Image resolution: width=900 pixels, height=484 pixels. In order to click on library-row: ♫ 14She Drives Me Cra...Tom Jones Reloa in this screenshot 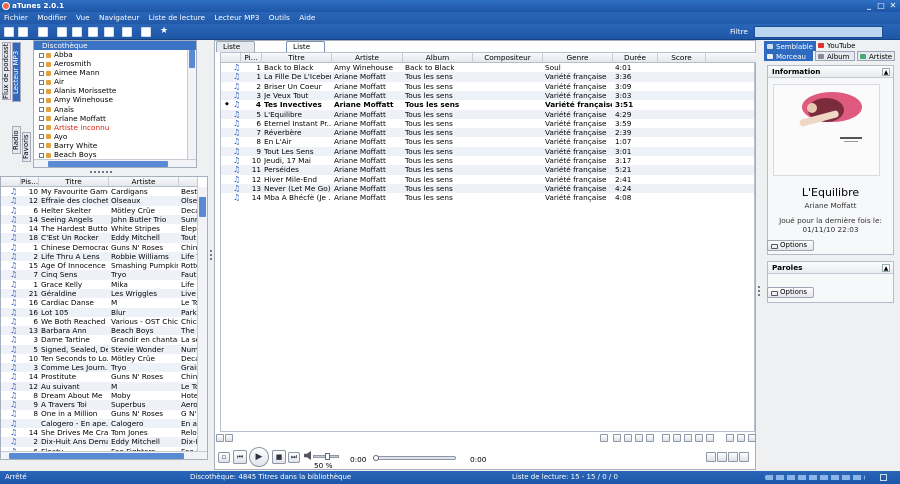, I will do `click(99, 432)`.